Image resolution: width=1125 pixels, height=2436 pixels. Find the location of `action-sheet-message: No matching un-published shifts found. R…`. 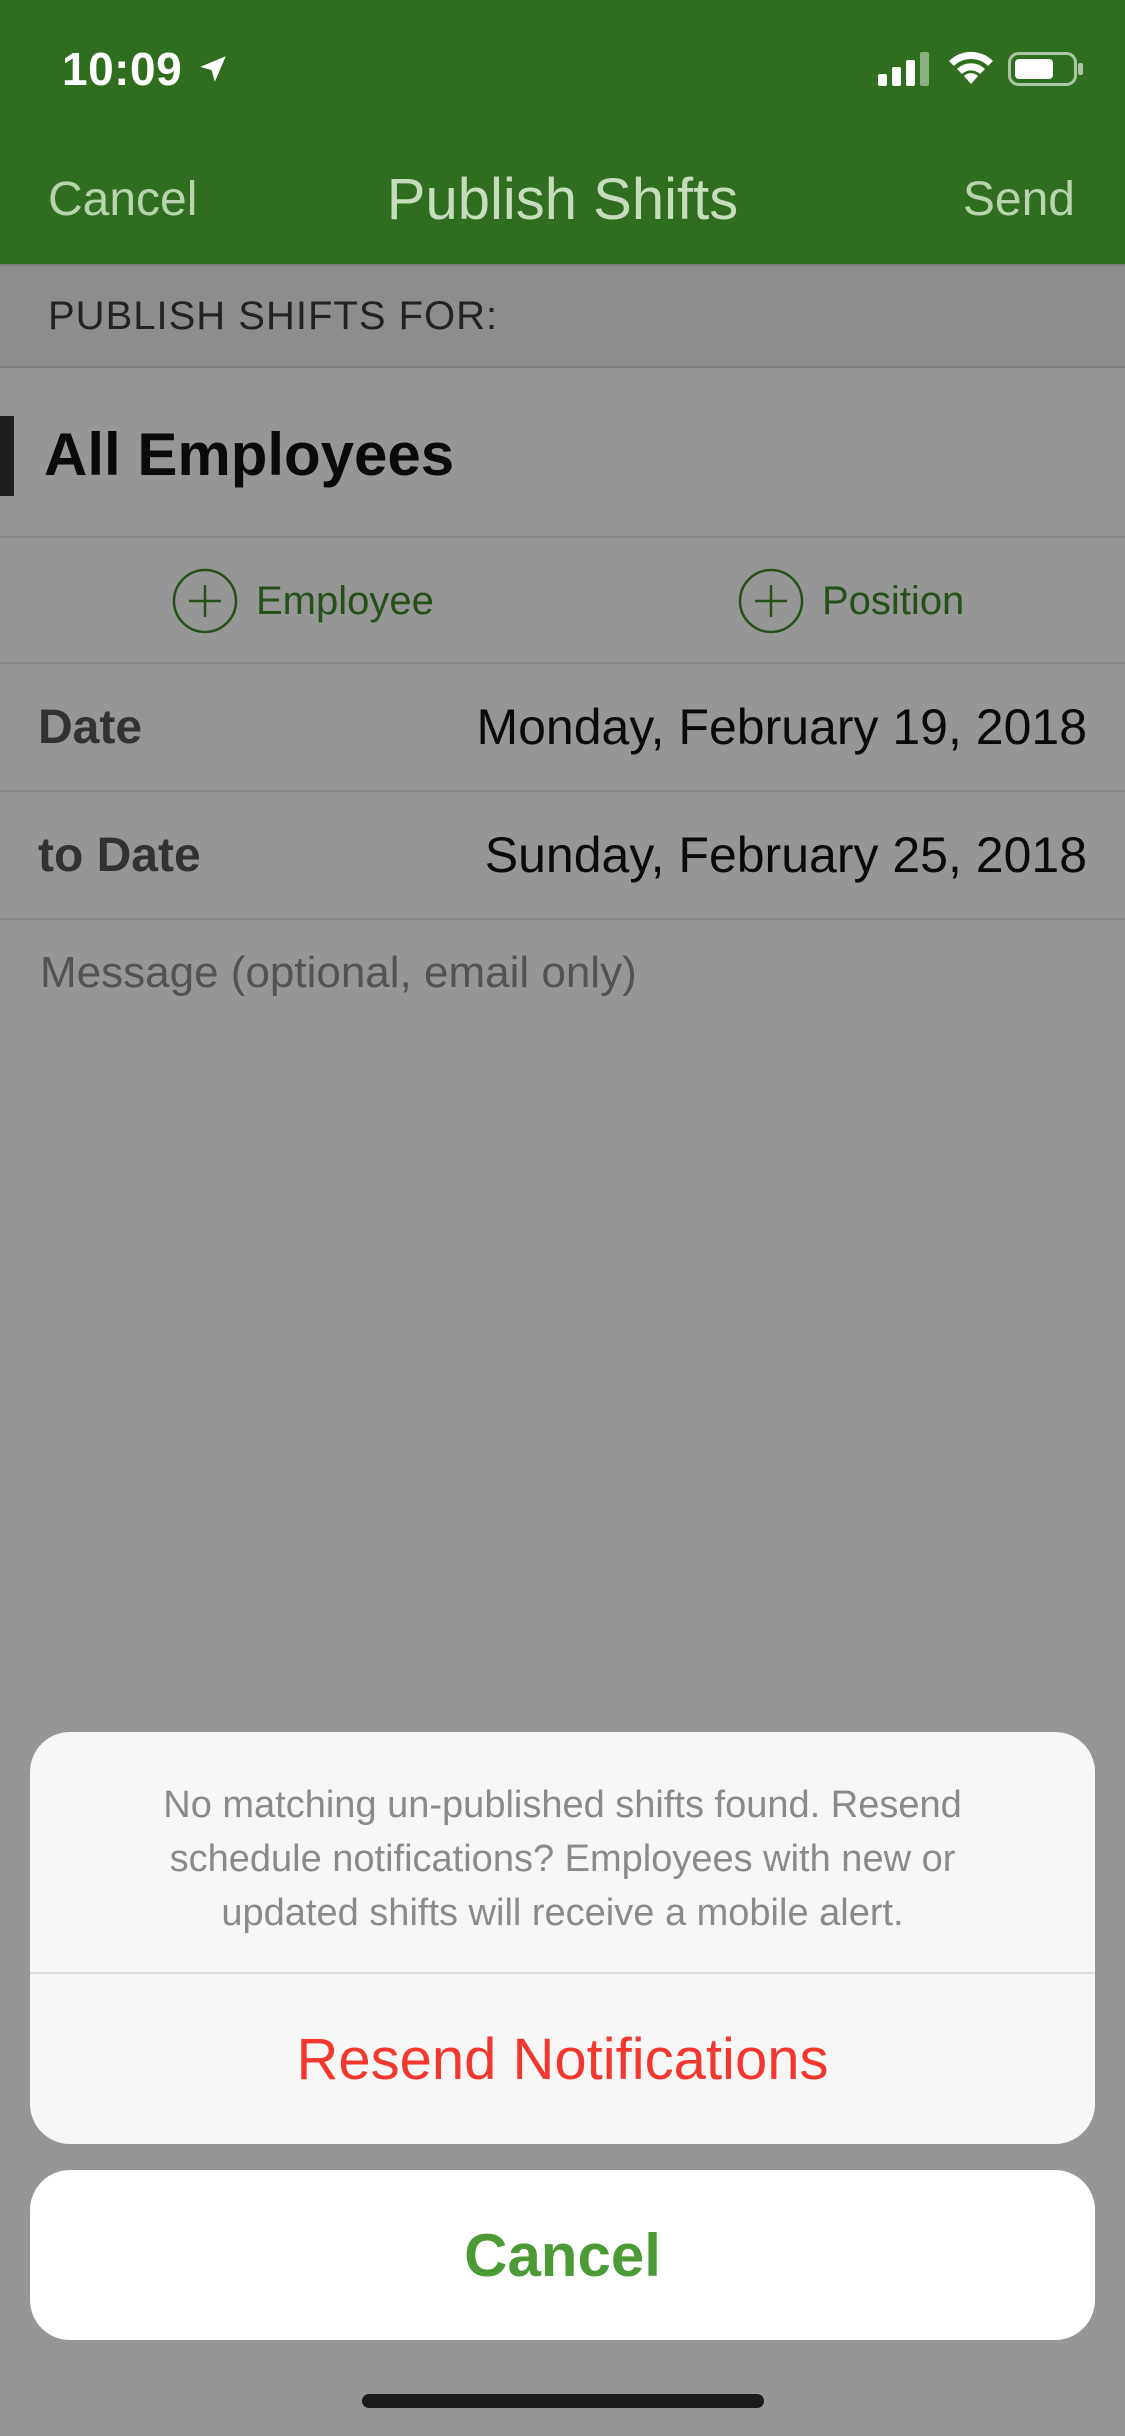

action-sheet-message: No matching un-published shifts found. R… is located at coordinates (562, 1859).